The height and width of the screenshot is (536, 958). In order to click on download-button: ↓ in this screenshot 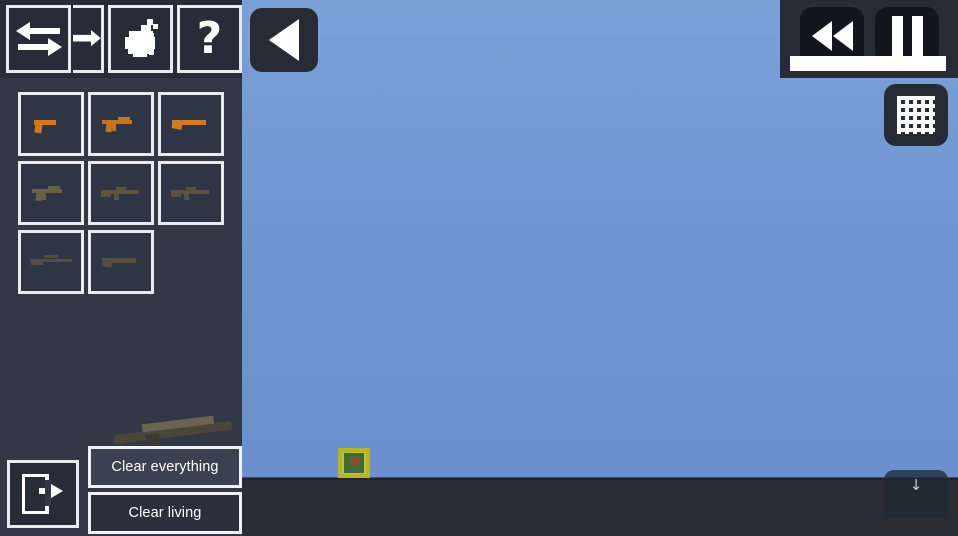, I will do `click(916, 494)`.